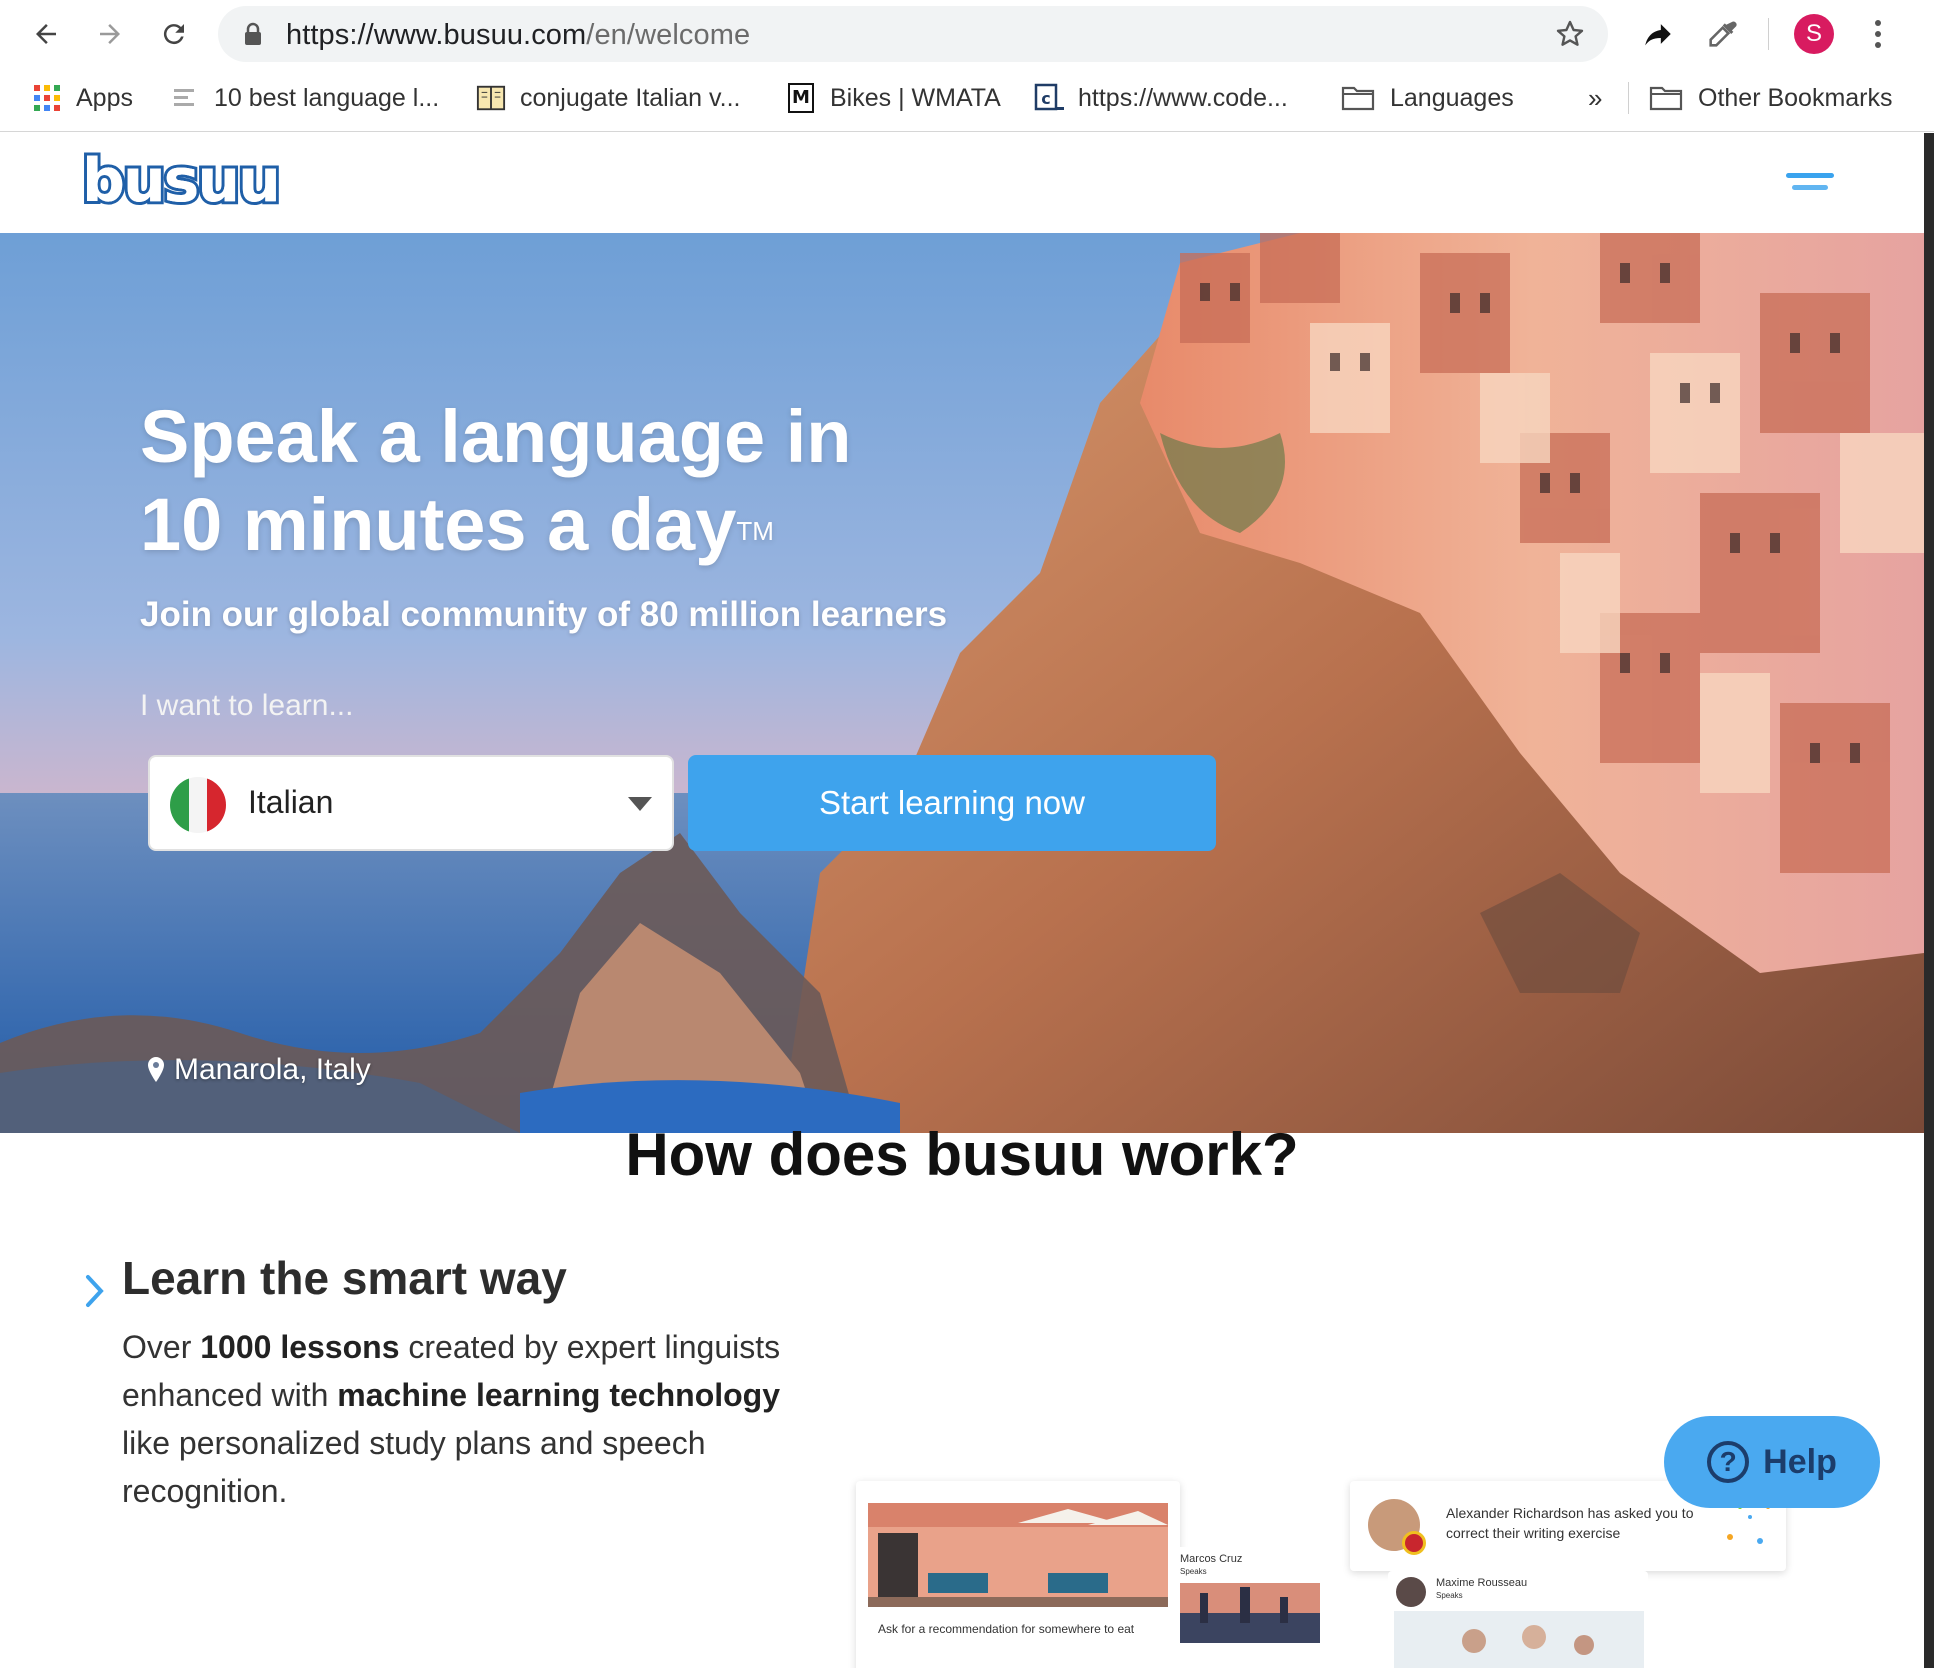 This screenshot has width=1934, height=1668. What do you see at coordinates (1570, 34) in the screenshot?
I see `bookmark-star-icon` at bounding box center [1570, 34].